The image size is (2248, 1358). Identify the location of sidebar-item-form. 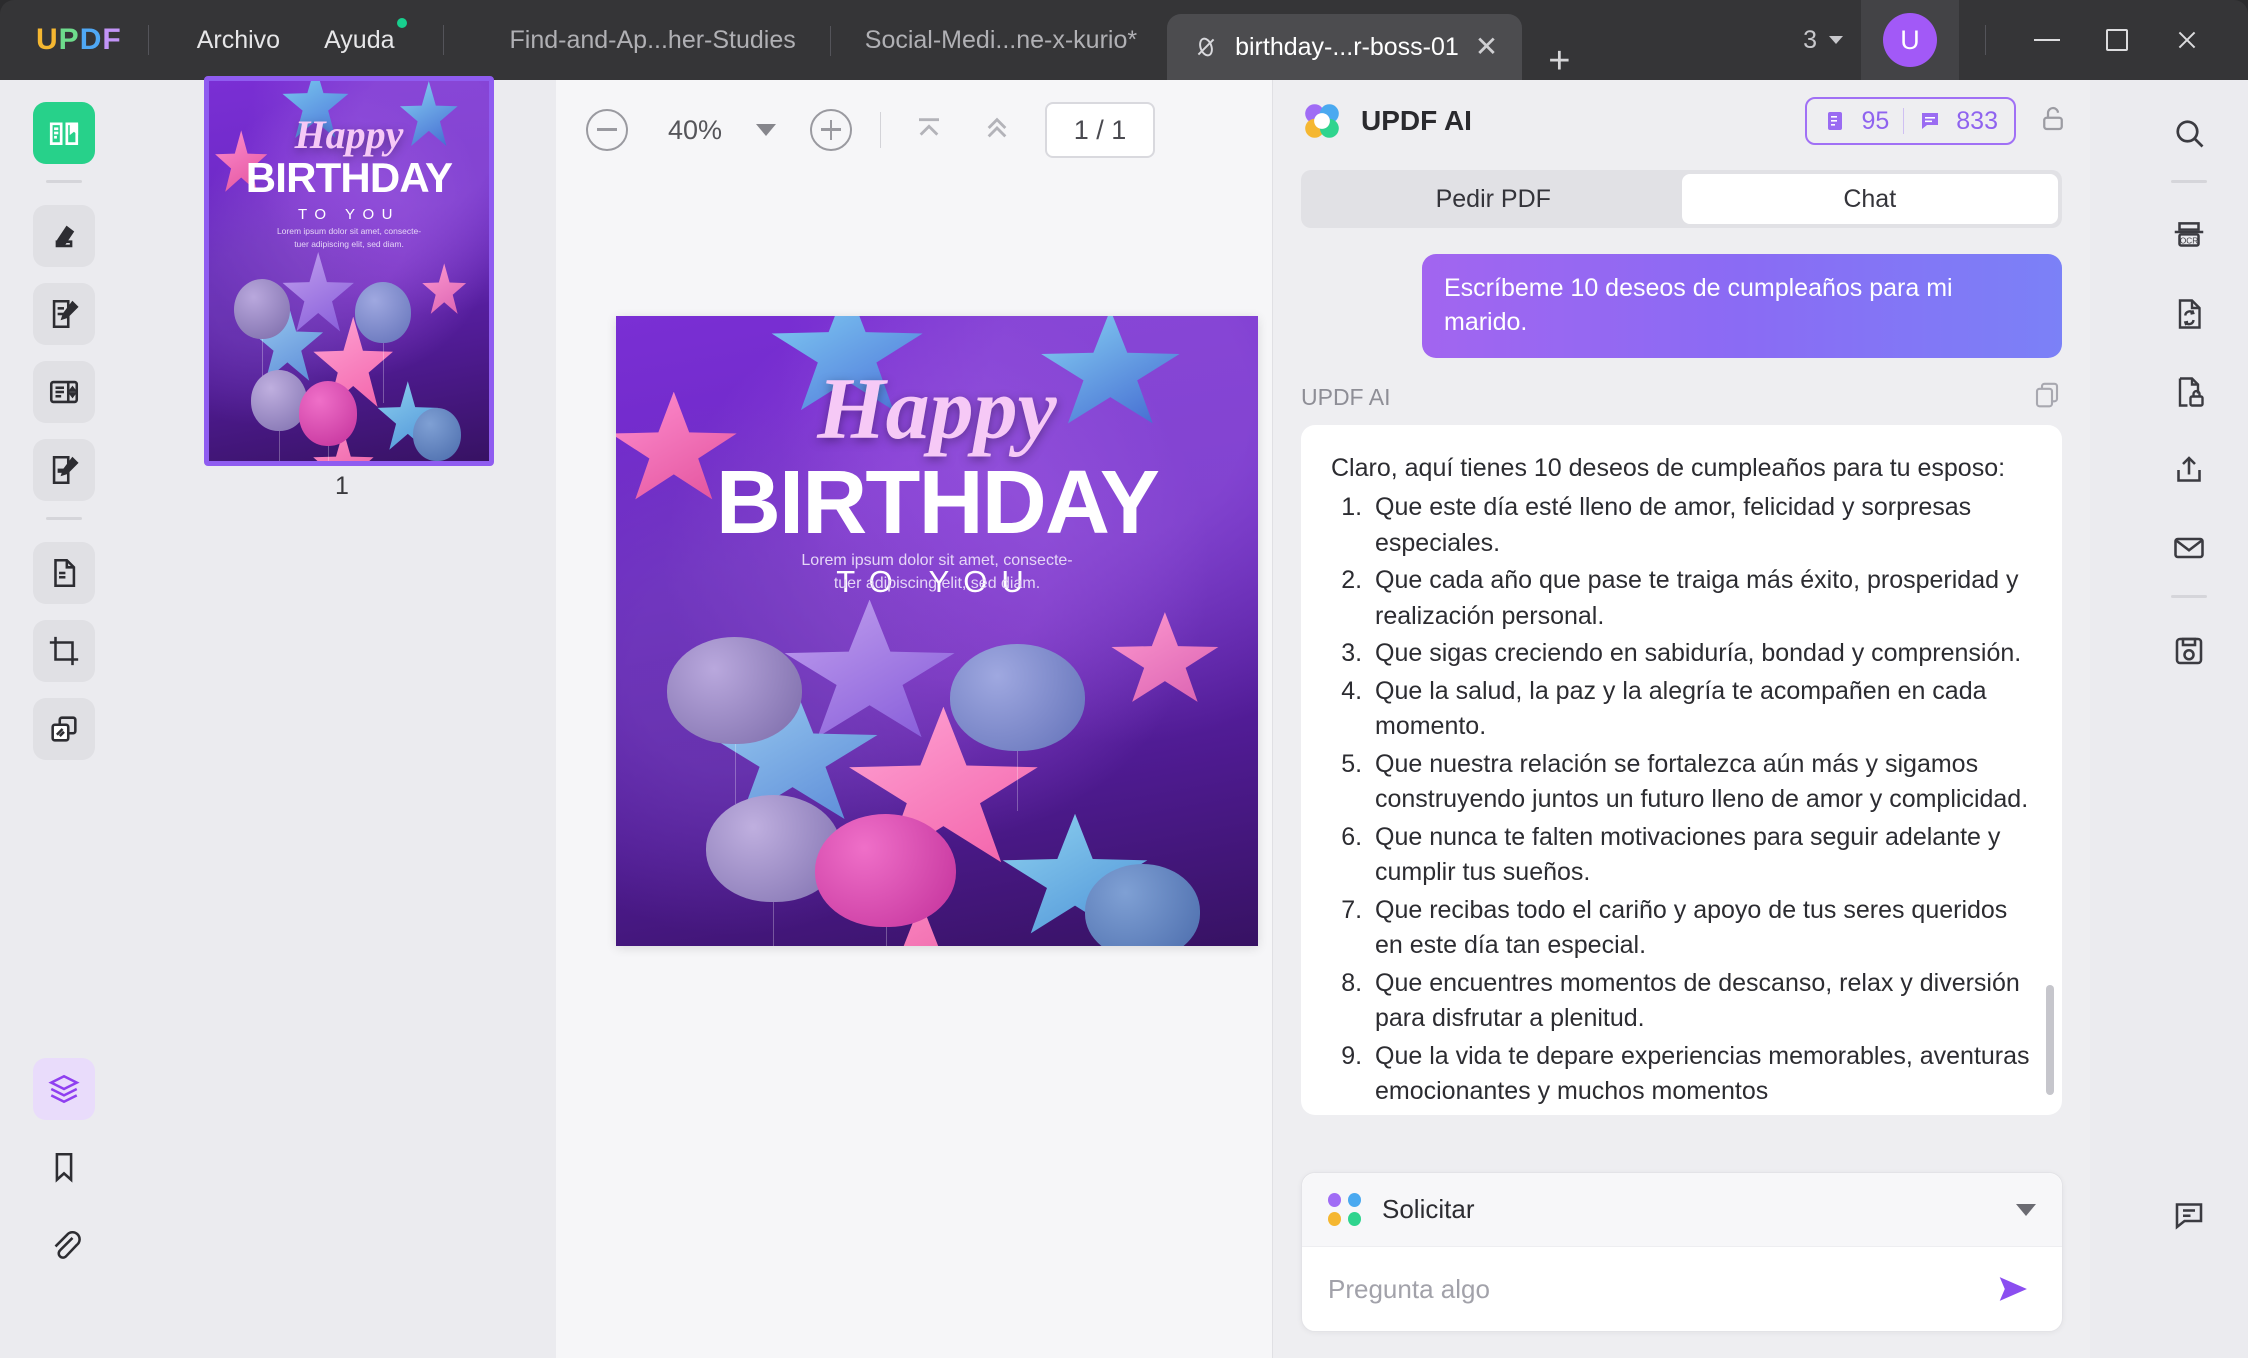
(64, 392).